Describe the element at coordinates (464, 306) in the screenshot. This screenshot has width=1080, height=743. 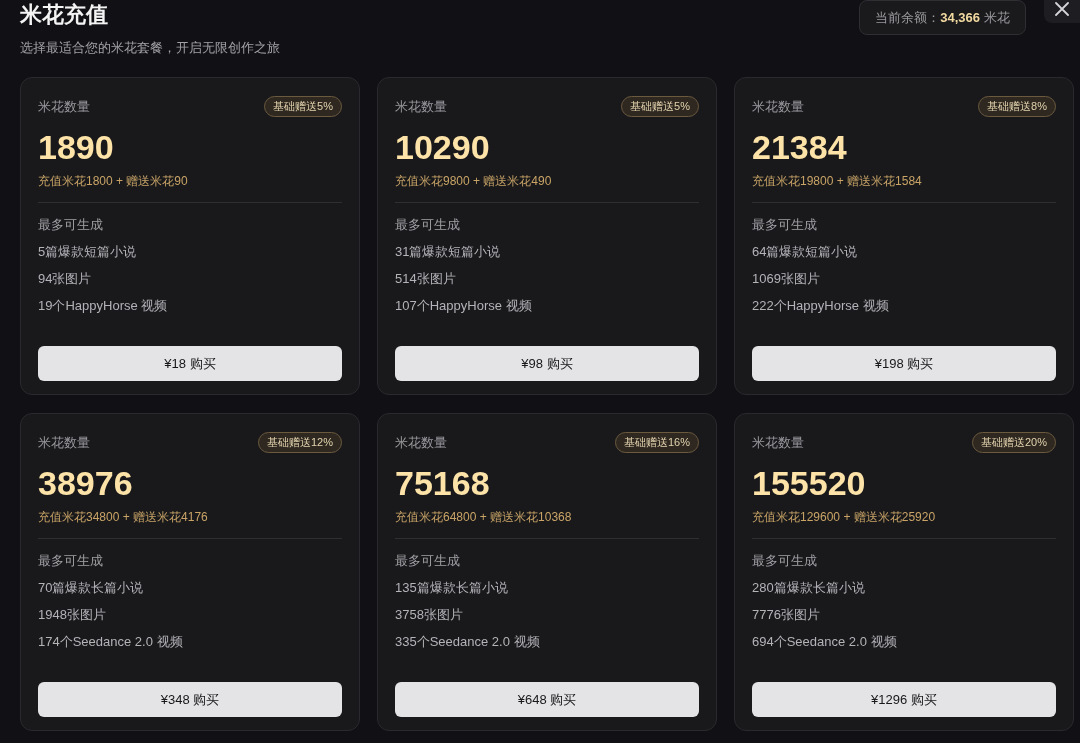
I see `benefit-item: 107个HappyHorse 视频` at that location.